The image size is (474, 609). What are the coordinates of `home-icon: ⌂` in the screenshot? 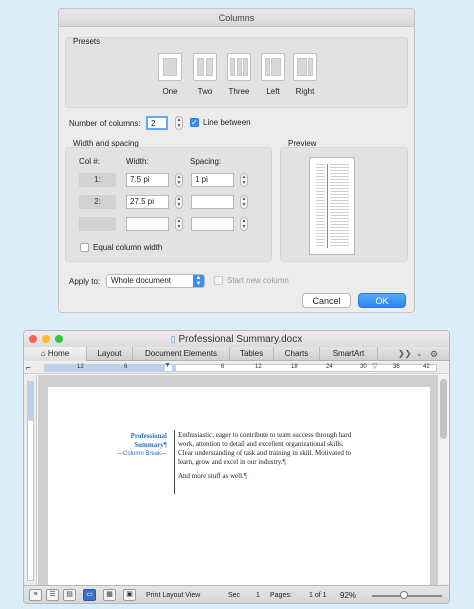 It's located at (43, 353).